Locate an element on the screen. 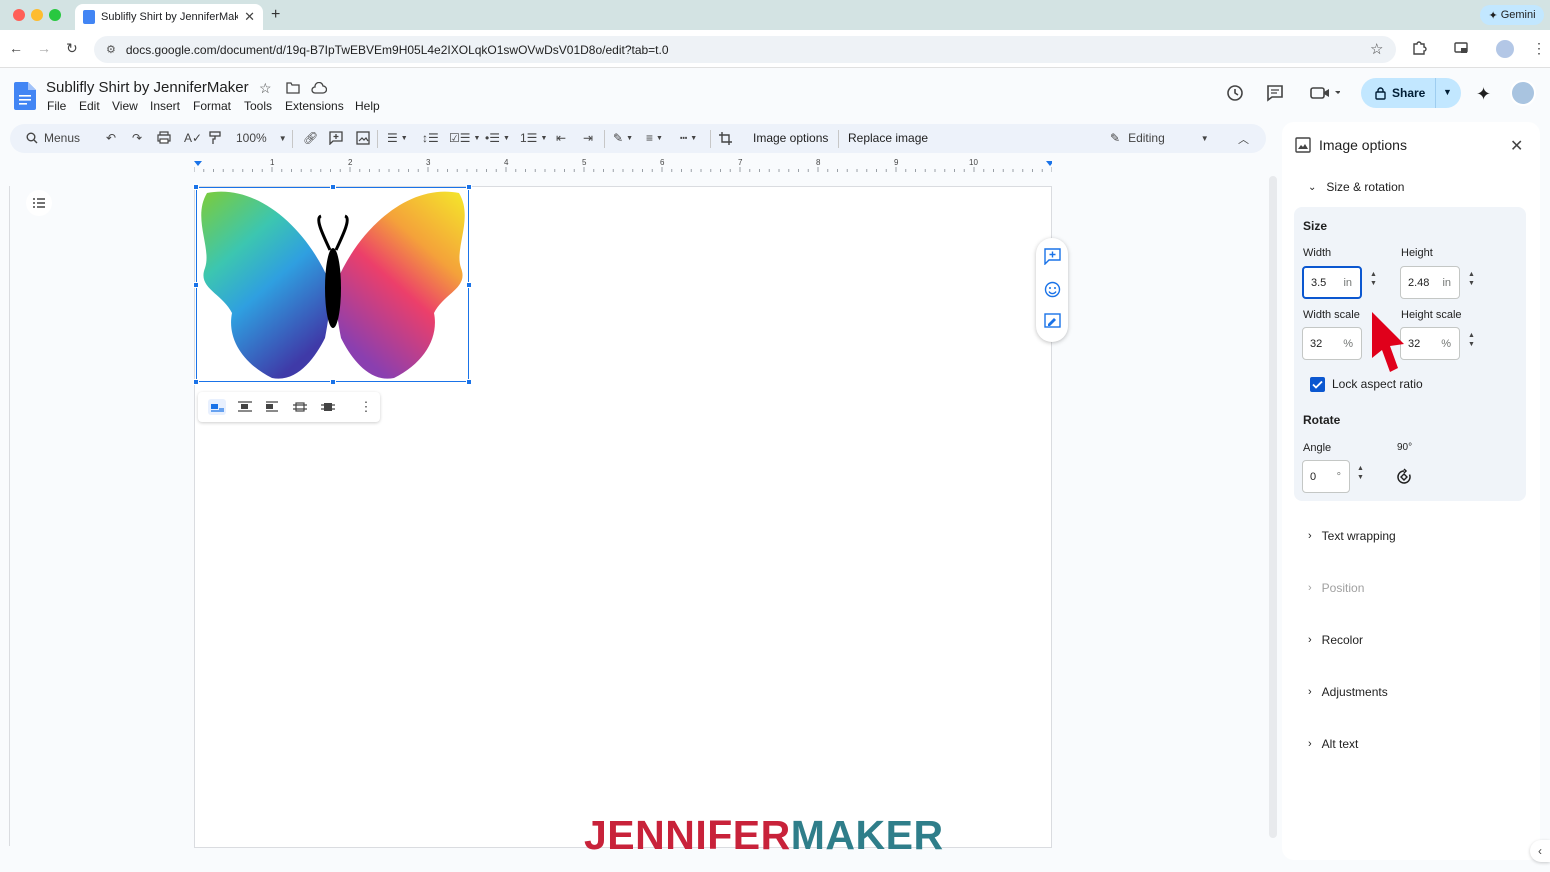  inline-wrap-icon is located at coordinates (217, 407).